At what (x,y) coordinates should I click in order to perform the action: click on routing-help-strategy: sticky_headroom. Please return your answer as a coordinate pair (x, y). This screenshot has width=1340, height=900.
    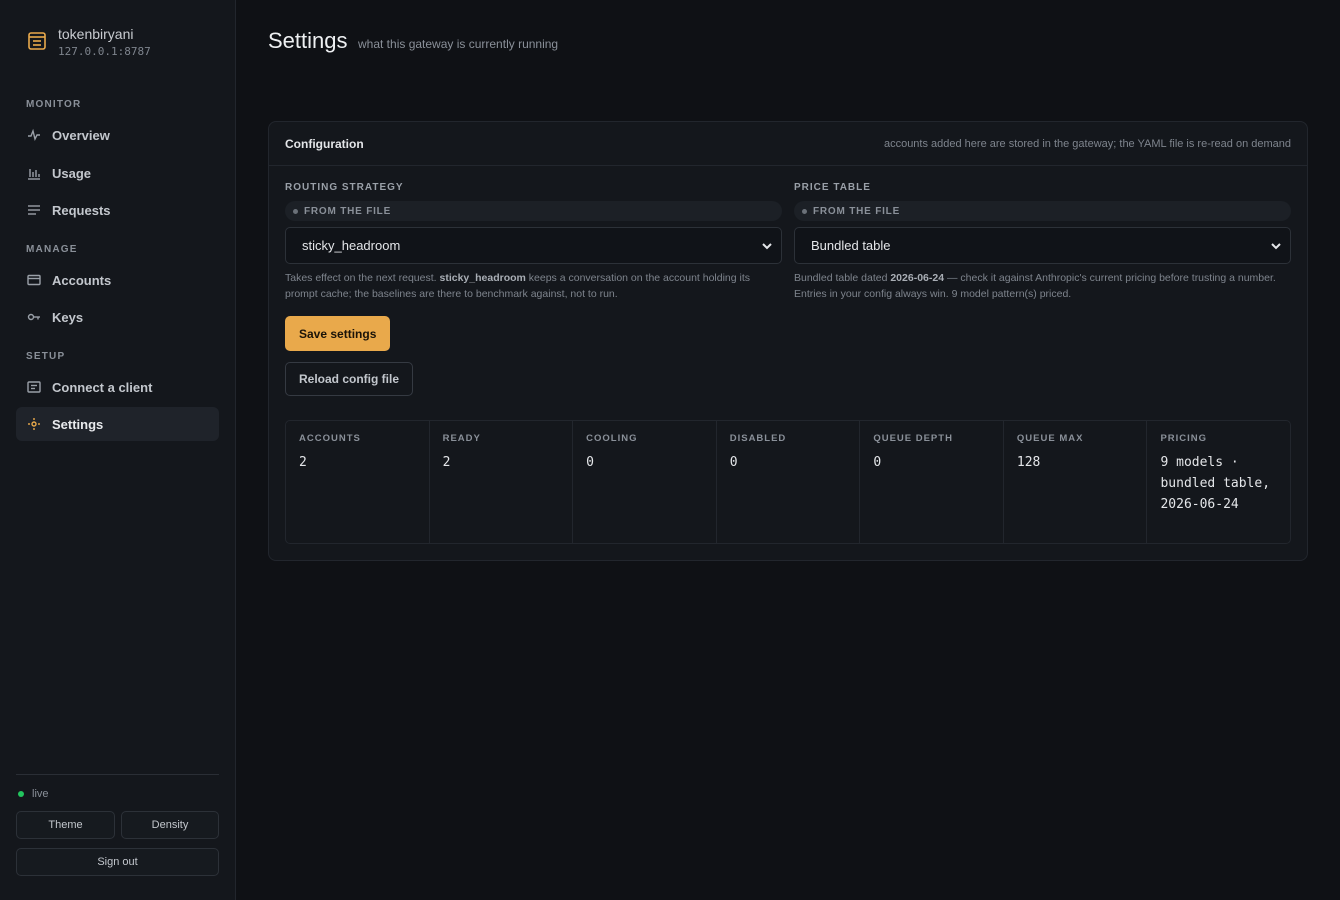
    Looking at the image, I should click on (482, 278).